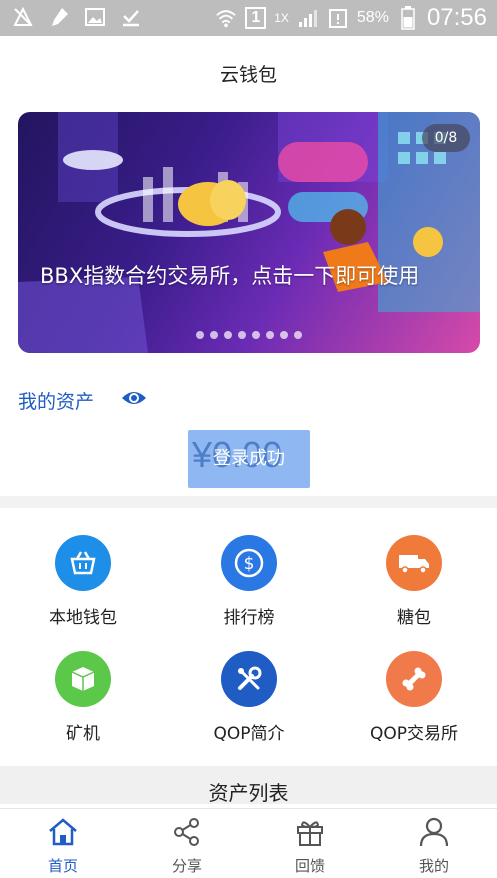  What do you see at coordinates (249, 679) in the screenshot?
I see `tools-icon` at bounding box center [249, 679].